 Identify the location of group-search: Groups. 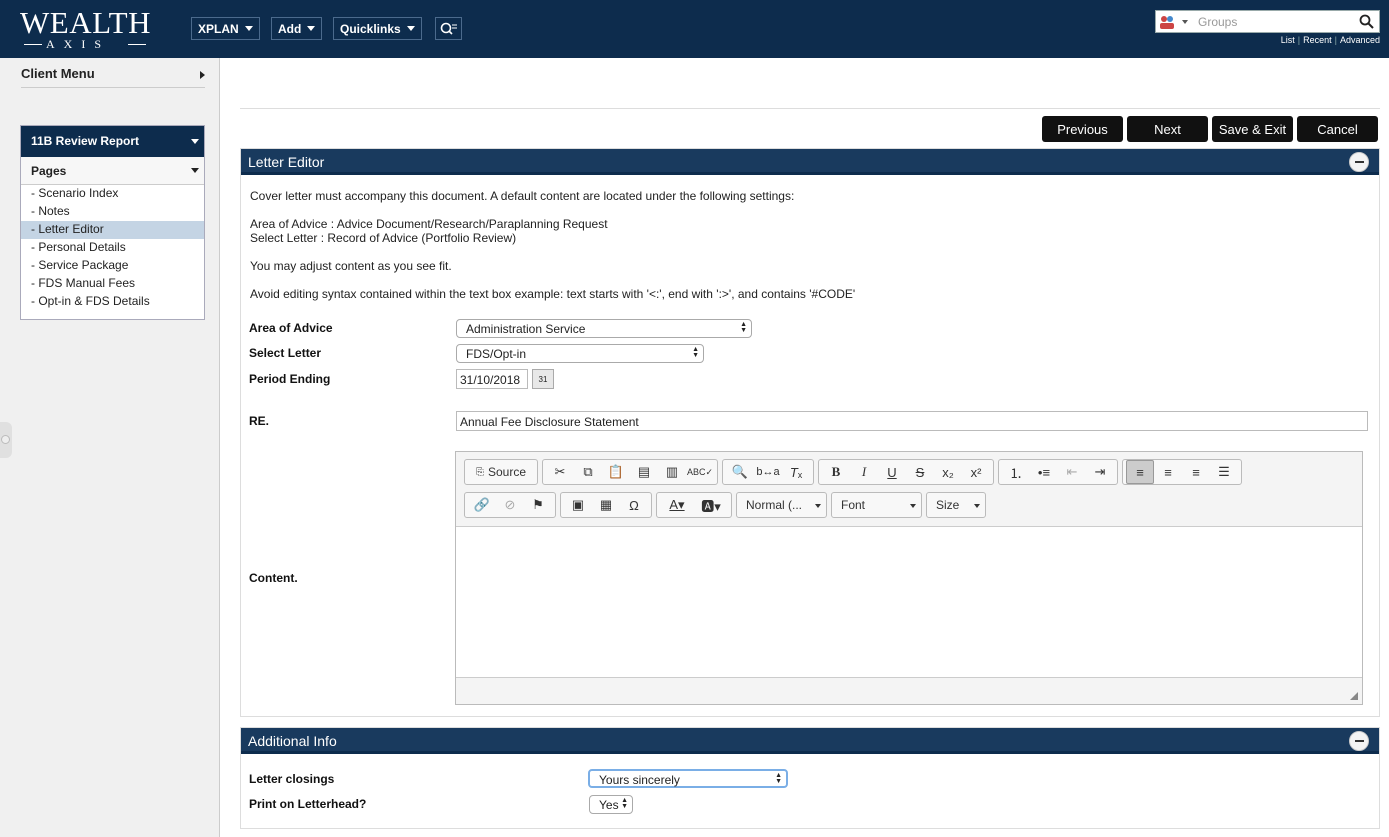
(1267, 21).